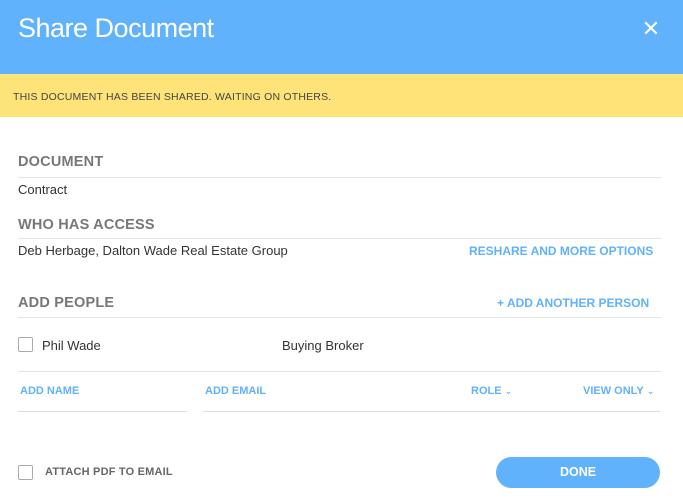  I want to click on attach-pdf-checkbox, so click(25, 472).